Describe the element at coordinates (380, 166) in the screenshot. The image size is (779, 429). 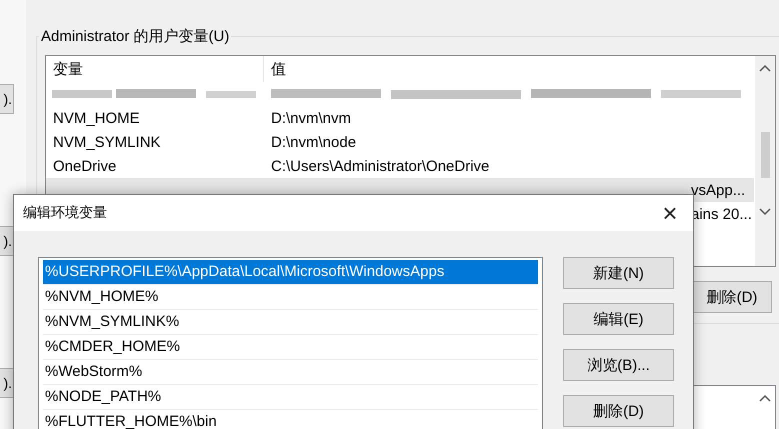
I see `table-cell-text: C:\Users\Administrator\OneDrive` at that location.